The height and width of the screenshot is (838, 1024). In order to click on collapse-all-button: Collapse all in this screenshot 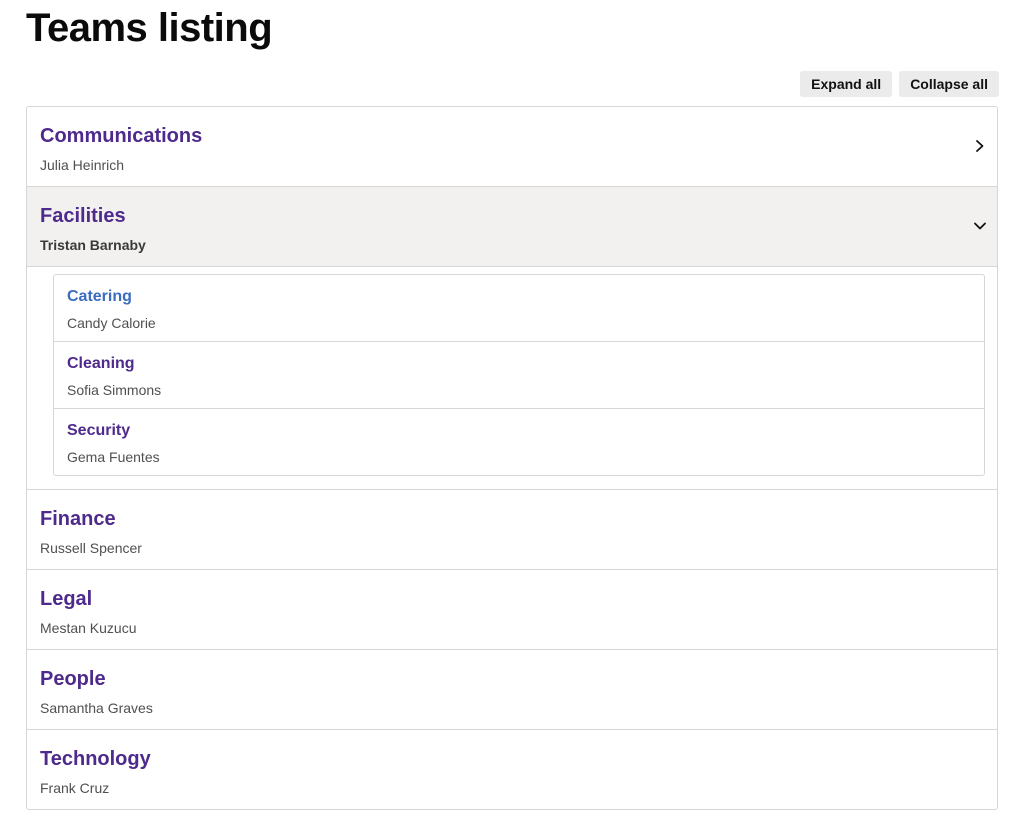, I will do `click(949, 84)`.